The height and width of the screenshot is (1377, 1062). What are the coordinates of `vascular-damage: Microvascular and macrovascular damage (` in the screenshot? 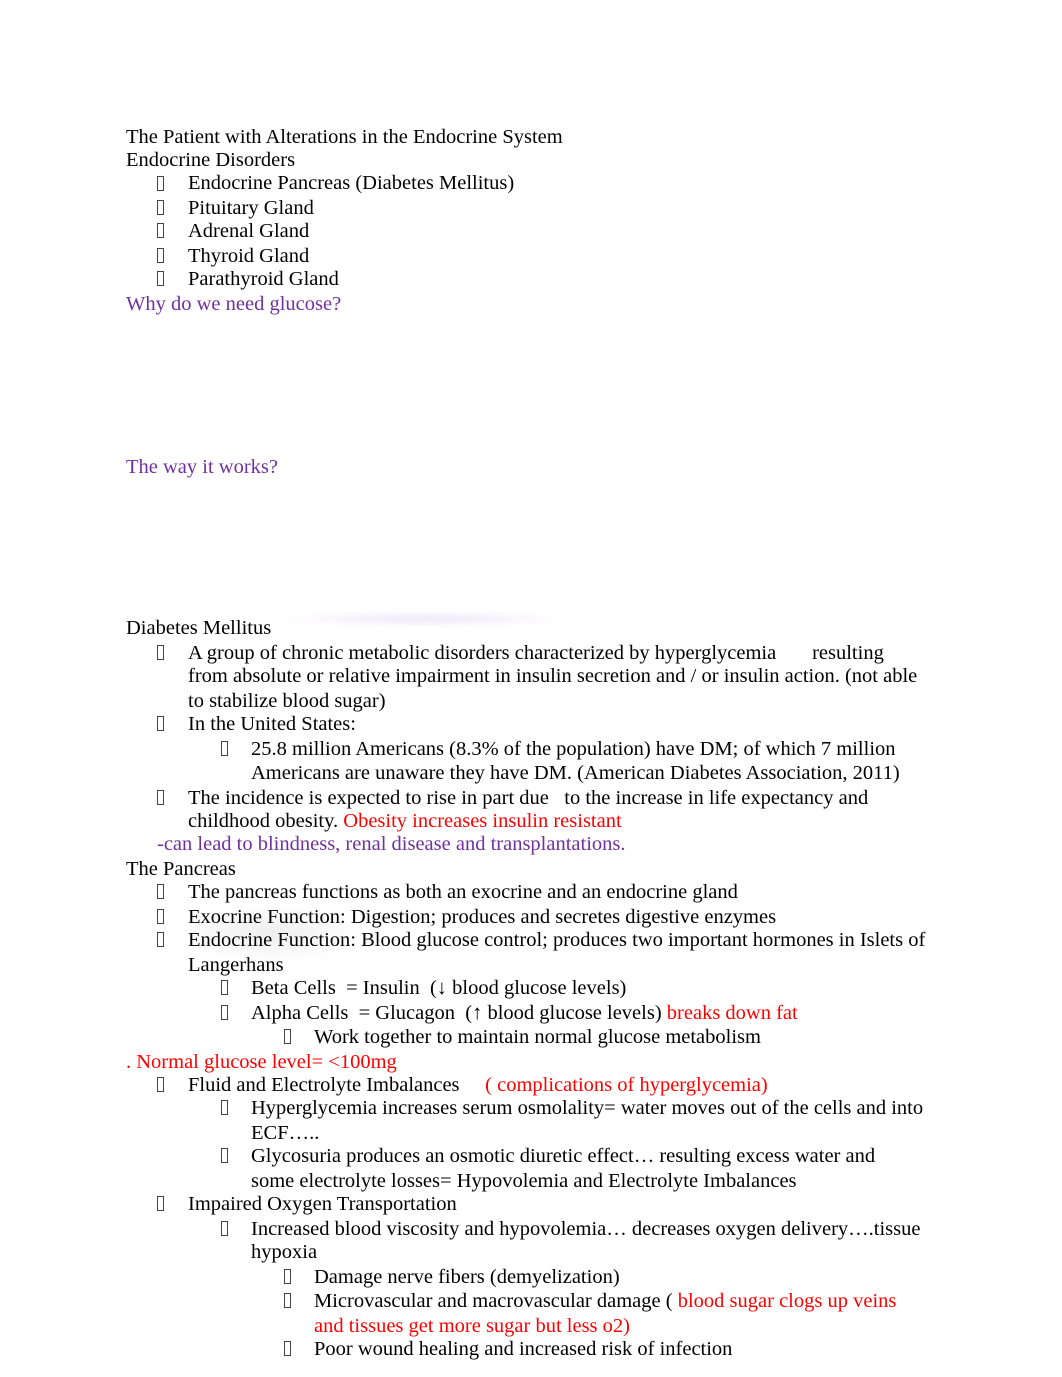 It's located at (496, 1301).